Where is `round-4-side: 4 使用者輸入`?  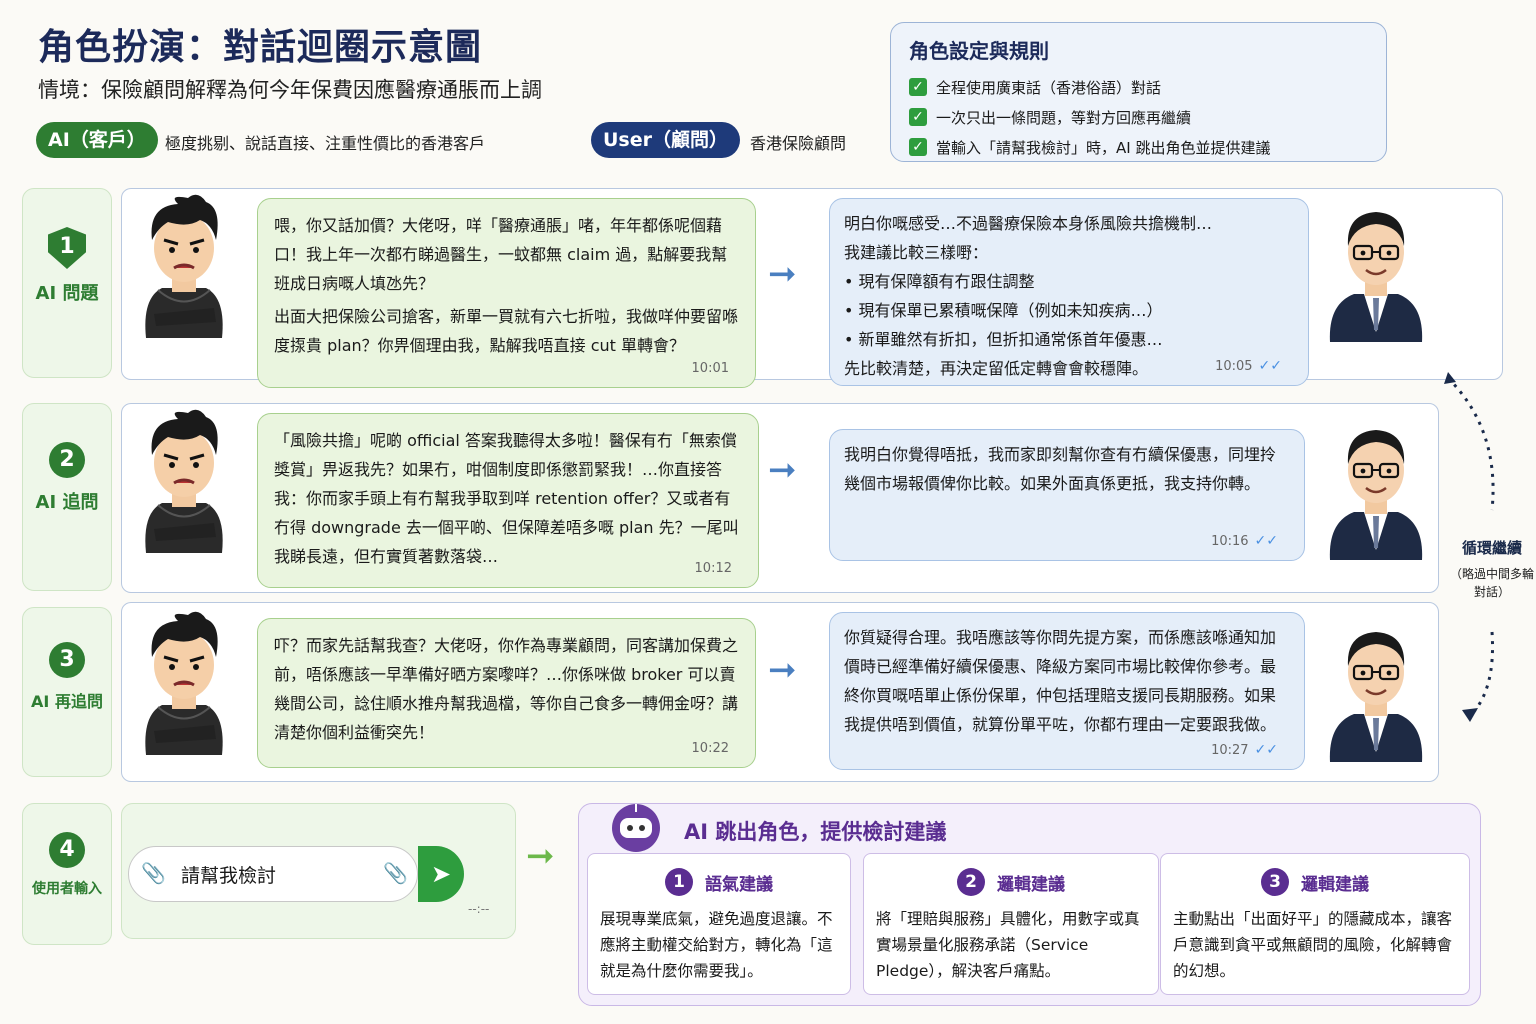 round-4-side: 4 使用者輸入 is located at coordinates (67, 874).